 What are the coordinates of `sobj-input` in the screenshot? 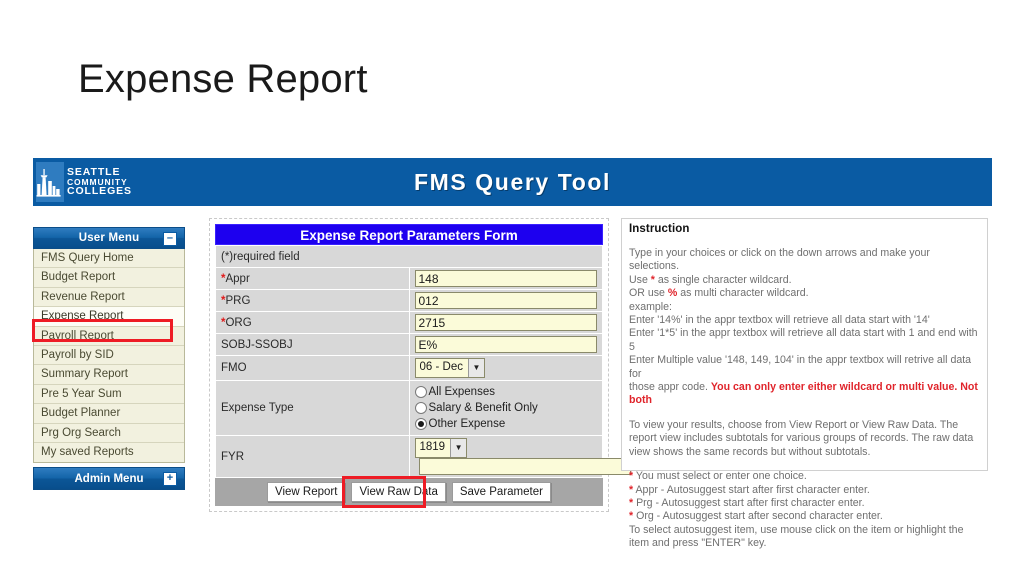 It's located at (505, 344).